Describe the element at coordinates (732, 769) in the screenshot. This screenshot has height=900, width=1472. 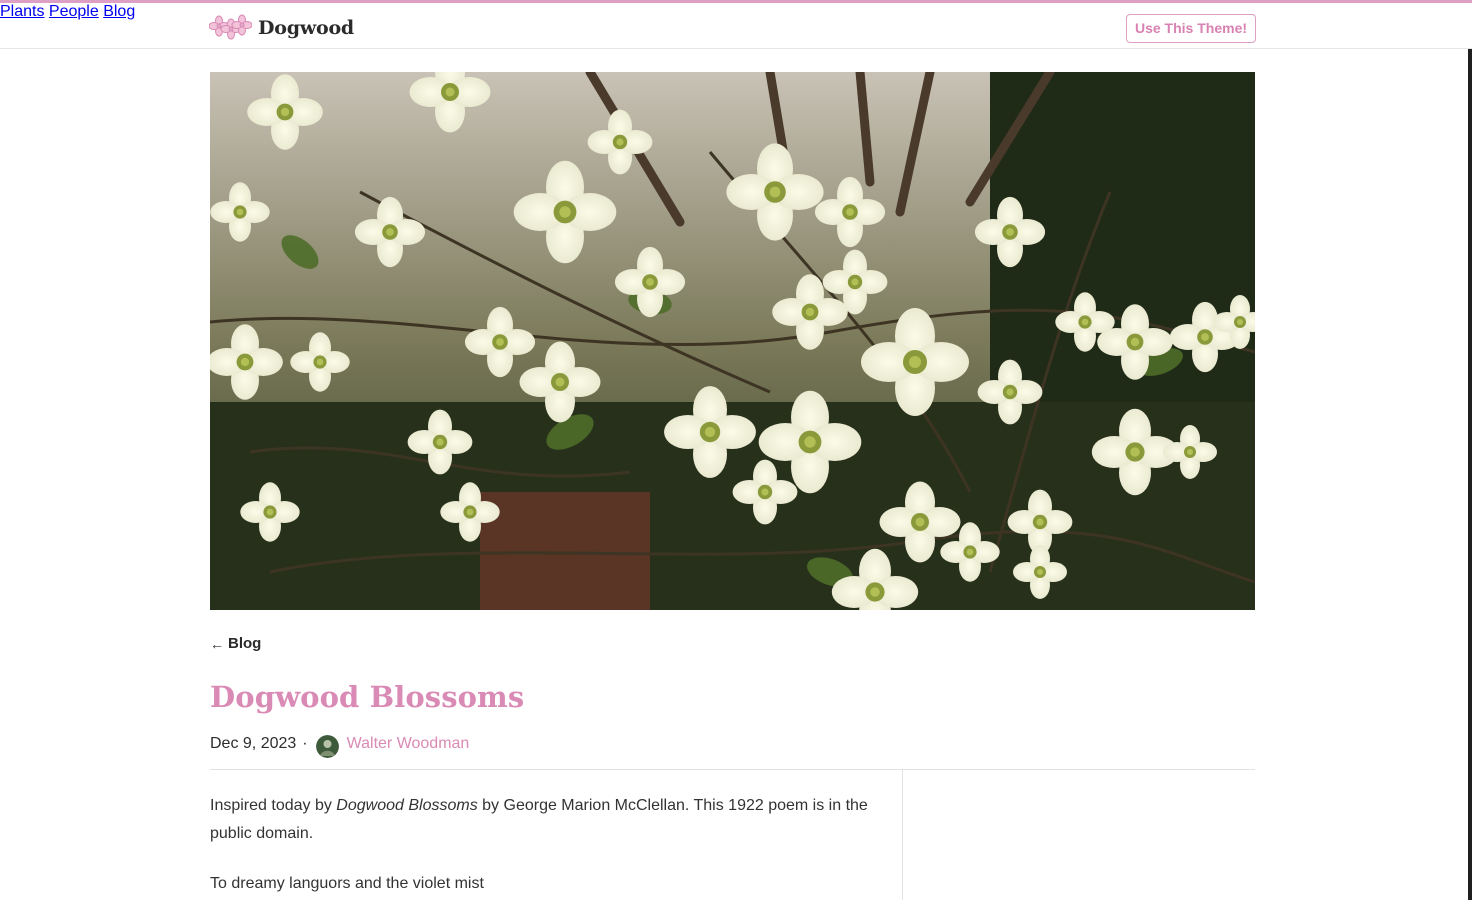
I see `meta-divider` at that location.